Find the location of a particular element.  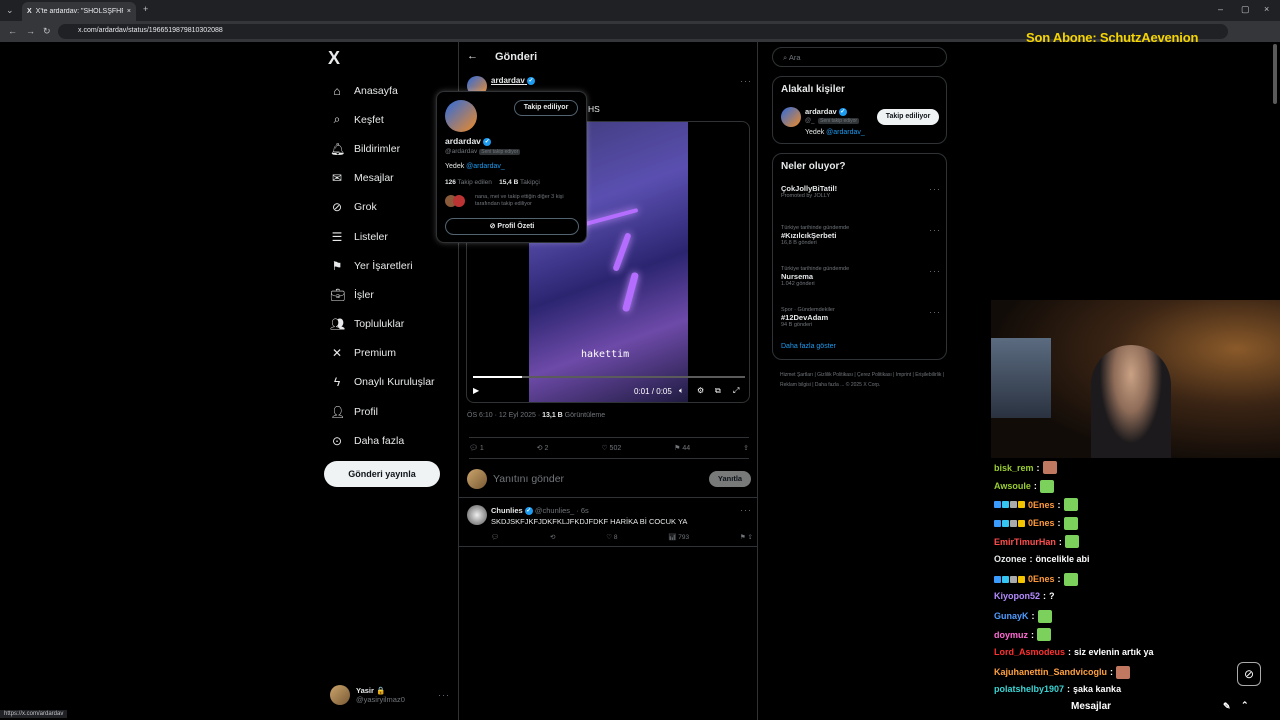

sidebar-item-label: Onaylı Kuruluşlar is located at coordinates (394, 382).